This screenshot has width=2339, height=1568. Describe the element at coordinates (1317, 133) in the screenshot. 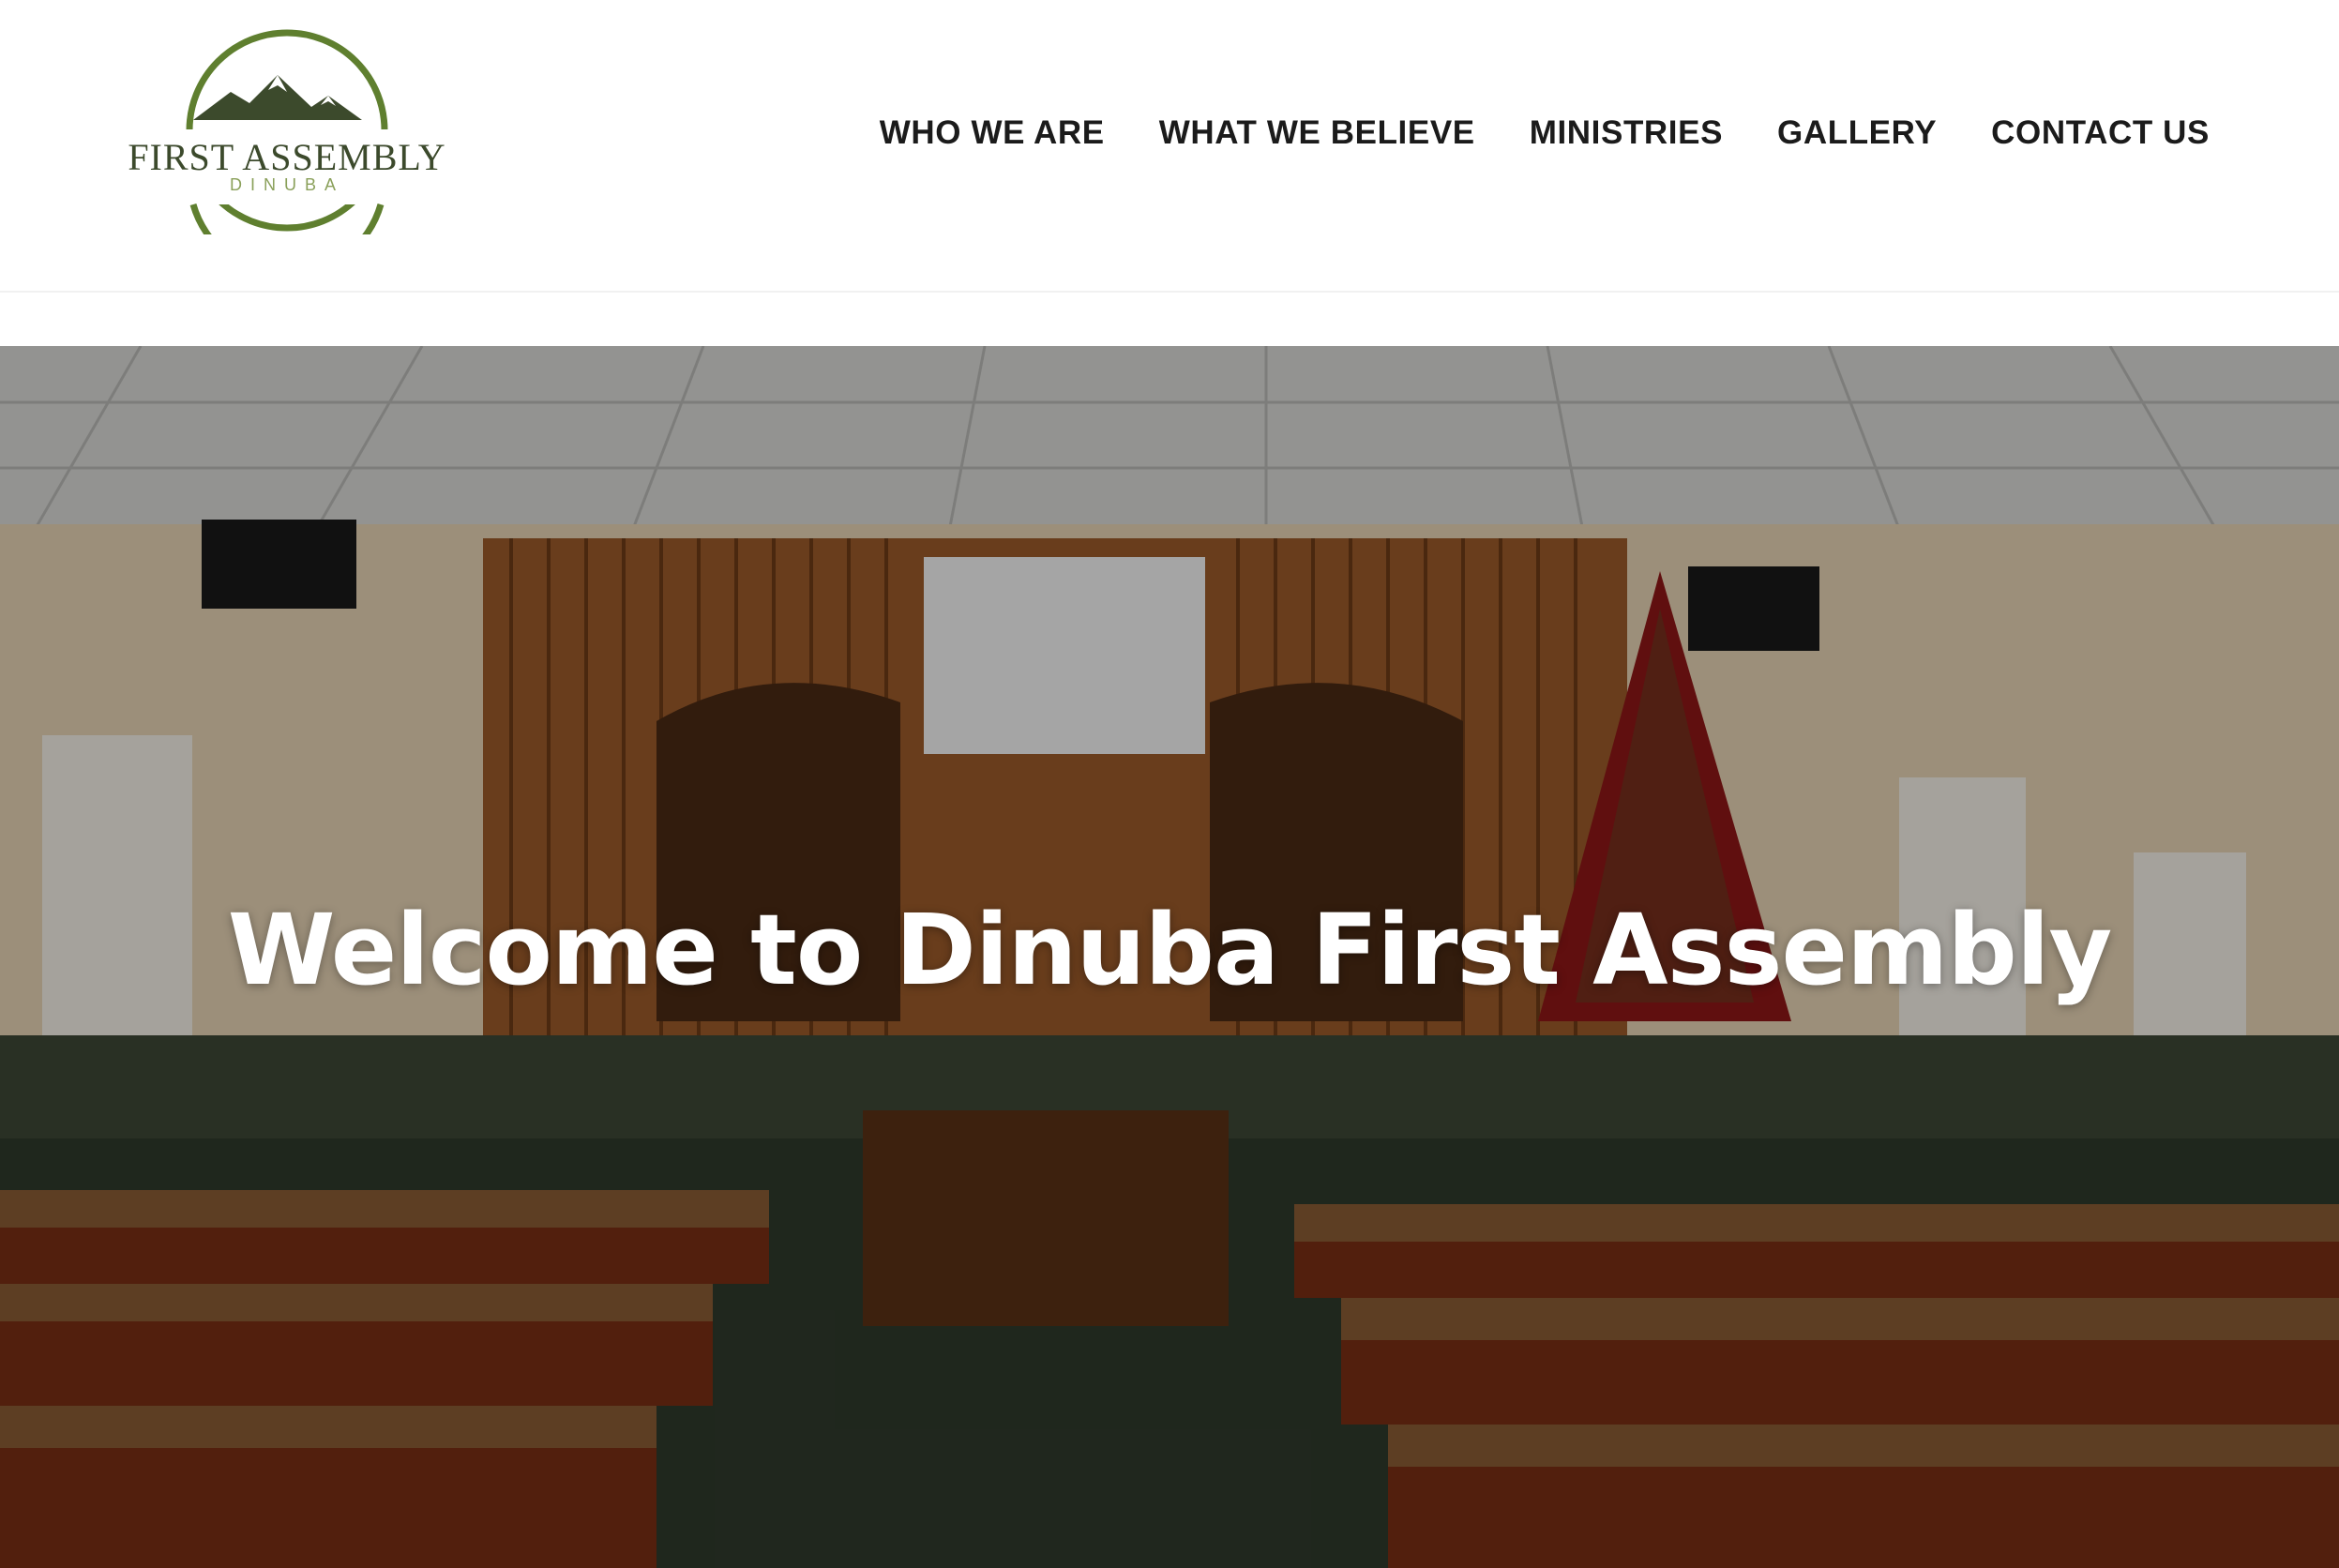

I see `nav-what-we-believe: WHAT WE BELIEVE` at that location.